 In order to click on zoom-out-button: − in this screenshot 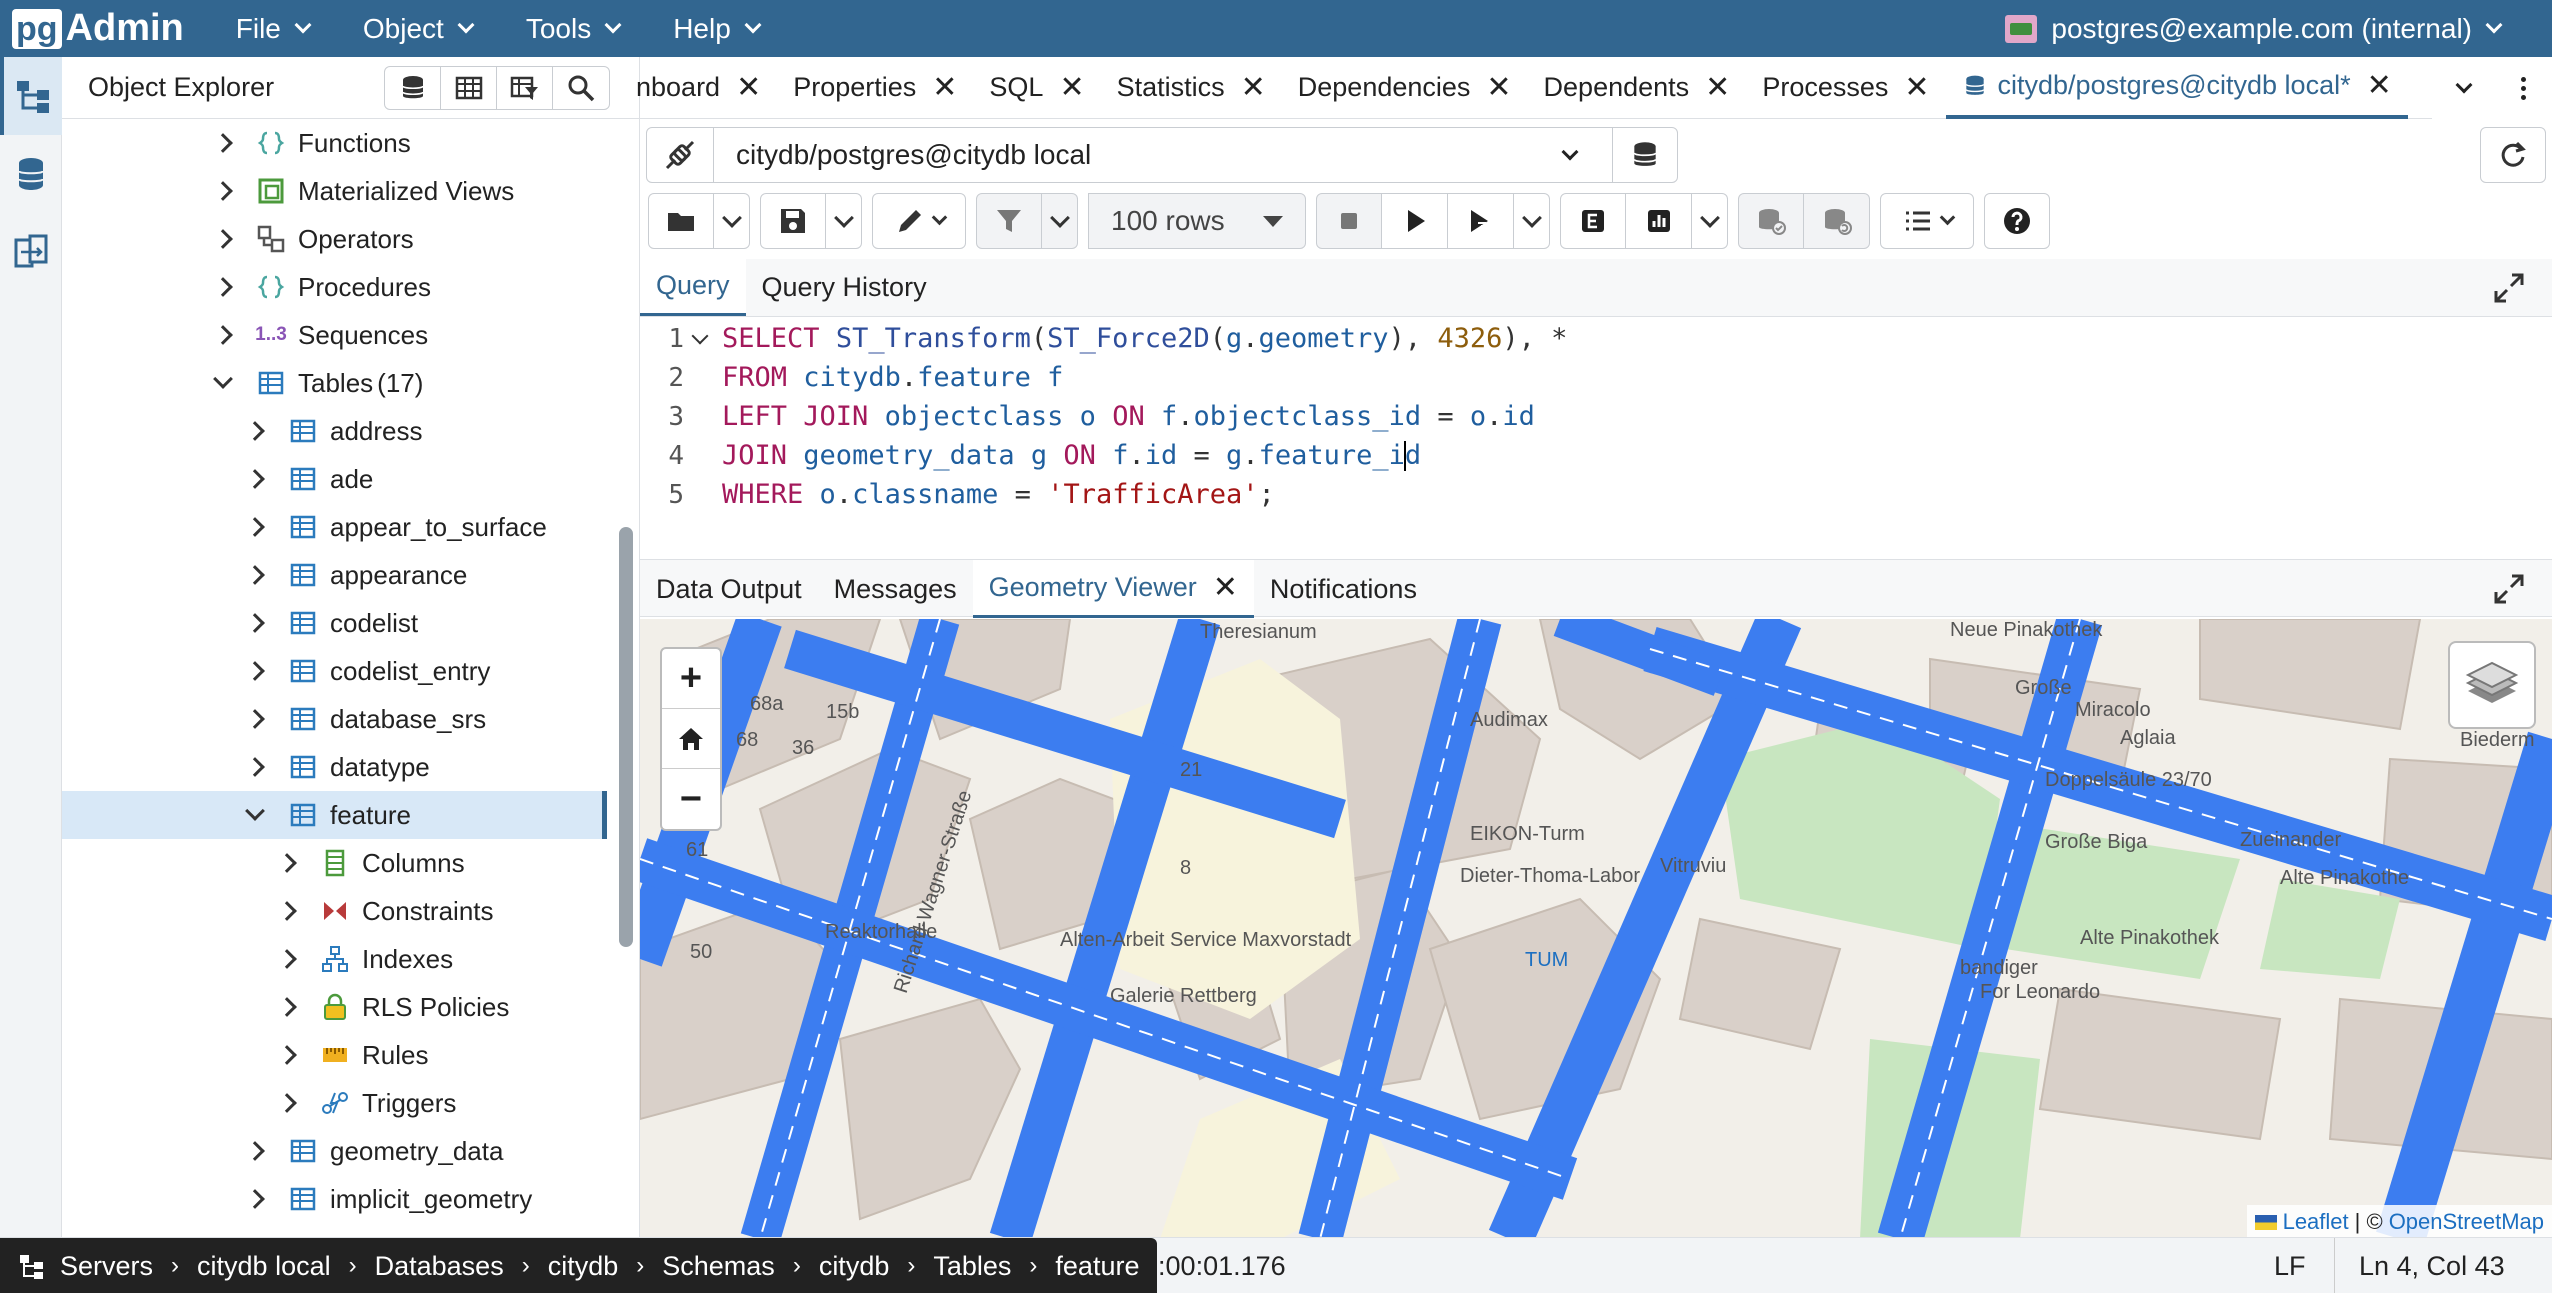, I will do `click(691, 799)`.